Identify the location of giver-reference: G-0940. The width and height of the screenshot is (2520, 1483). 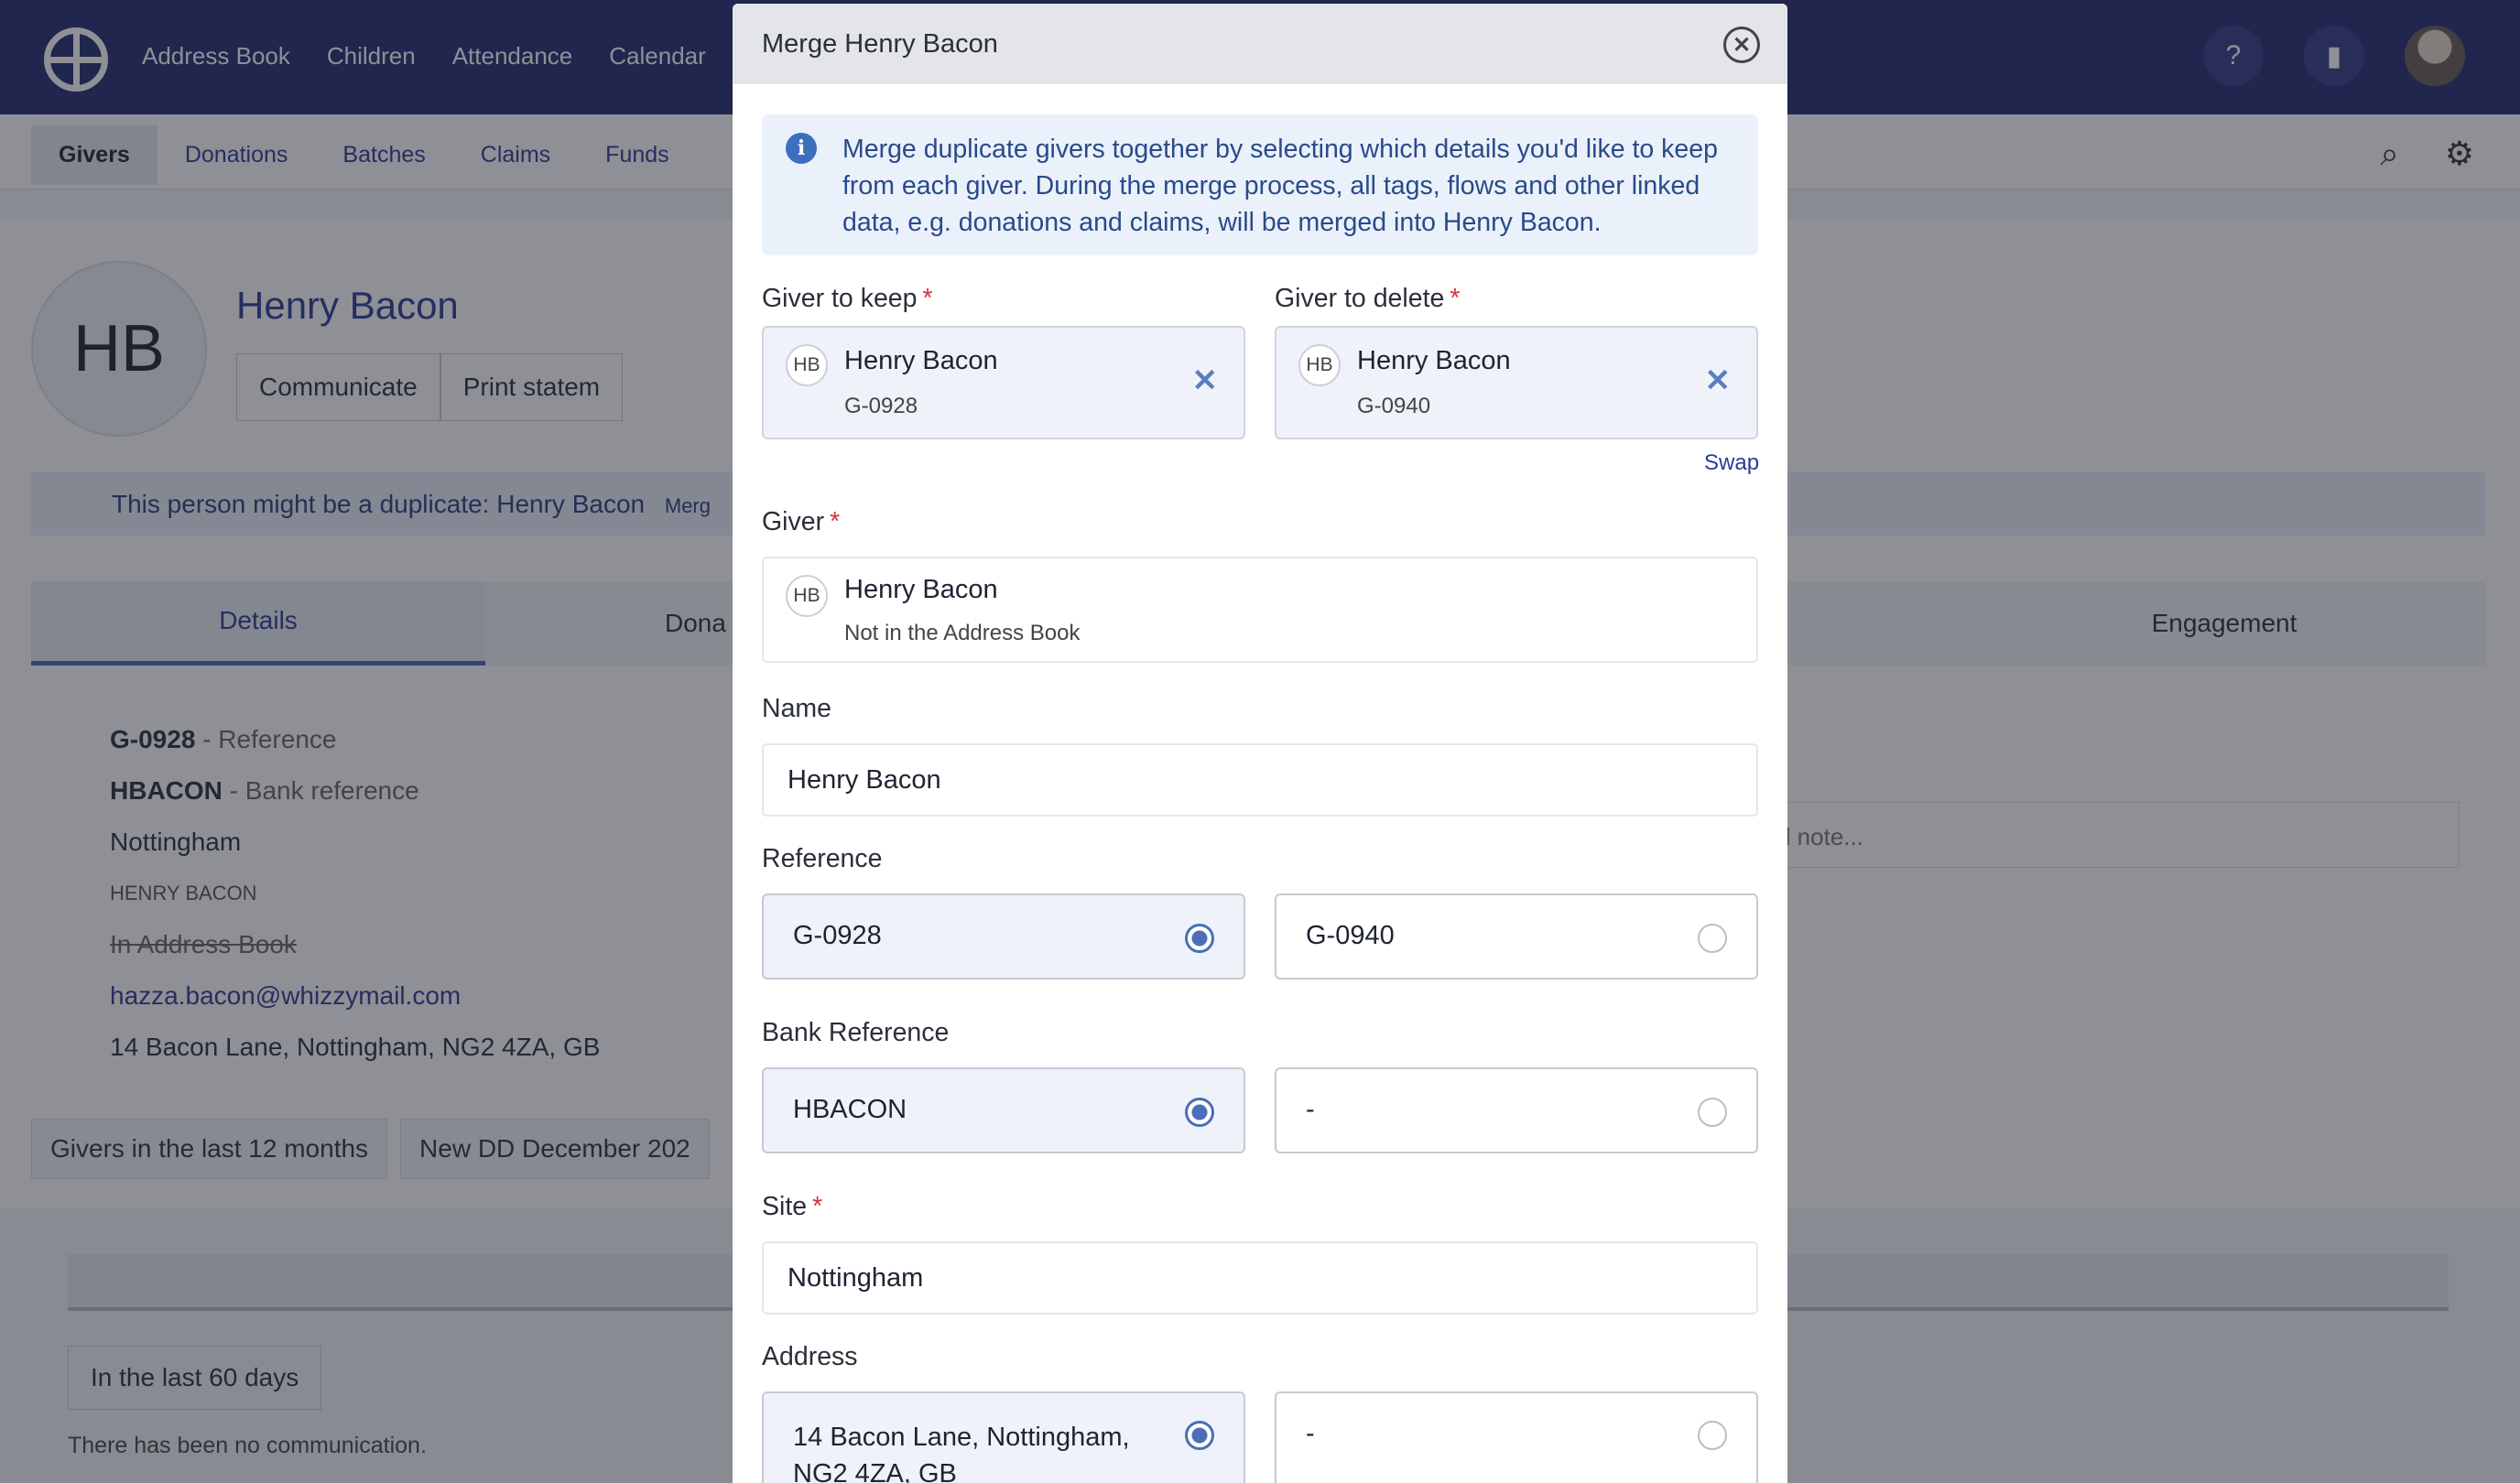
(1394, 406).